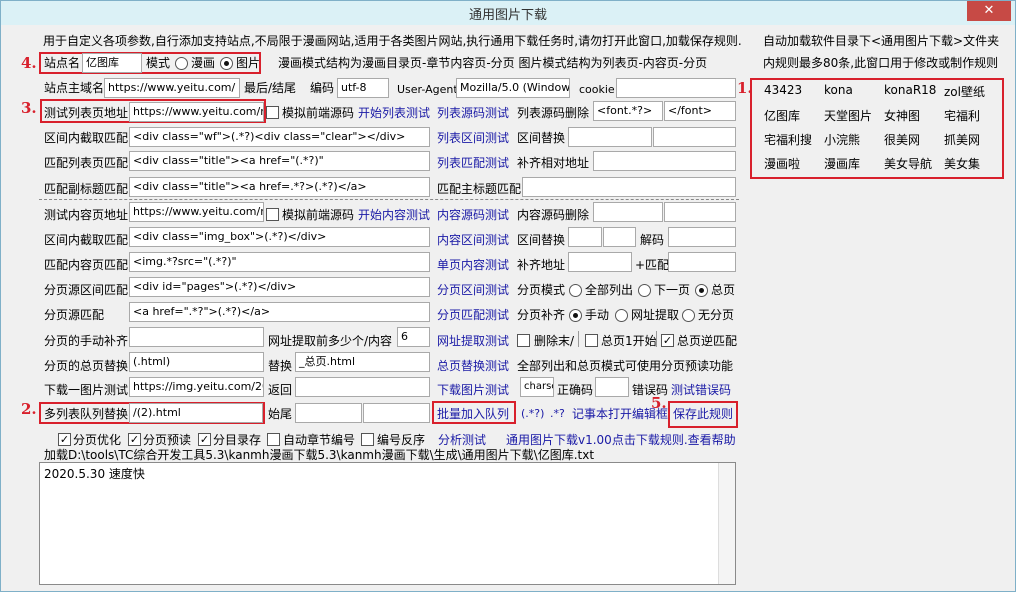 The height and width of the screenshot is (592, 1016). Describe the element at coordinates (279, 312) in the screenshot. I see `paging-source-match-input: <a href=".*?">(.*?)</a>` at that location.